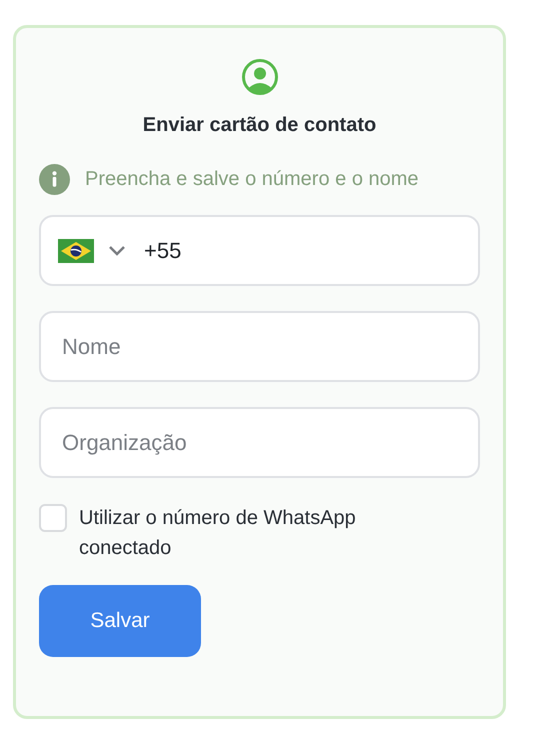 The width and height of the screenshot is (538, 738). Describe the element at coordinates (260, 125) in the screenshot. I see `card-title: Enviar cartão de contato` at that location.